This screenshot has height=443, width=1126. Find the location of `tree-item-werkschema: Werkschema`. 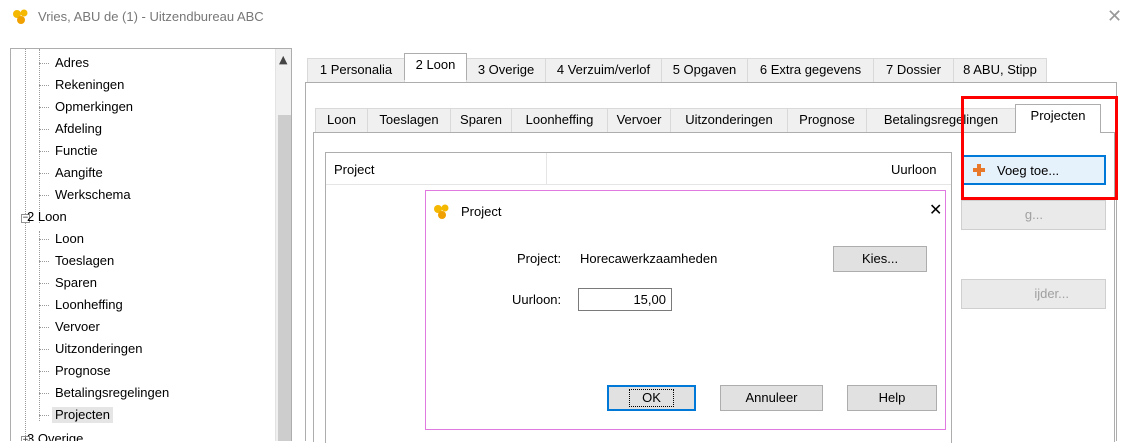

tree-item-werkschema: Werkschema is located at coordinates (93, 195).